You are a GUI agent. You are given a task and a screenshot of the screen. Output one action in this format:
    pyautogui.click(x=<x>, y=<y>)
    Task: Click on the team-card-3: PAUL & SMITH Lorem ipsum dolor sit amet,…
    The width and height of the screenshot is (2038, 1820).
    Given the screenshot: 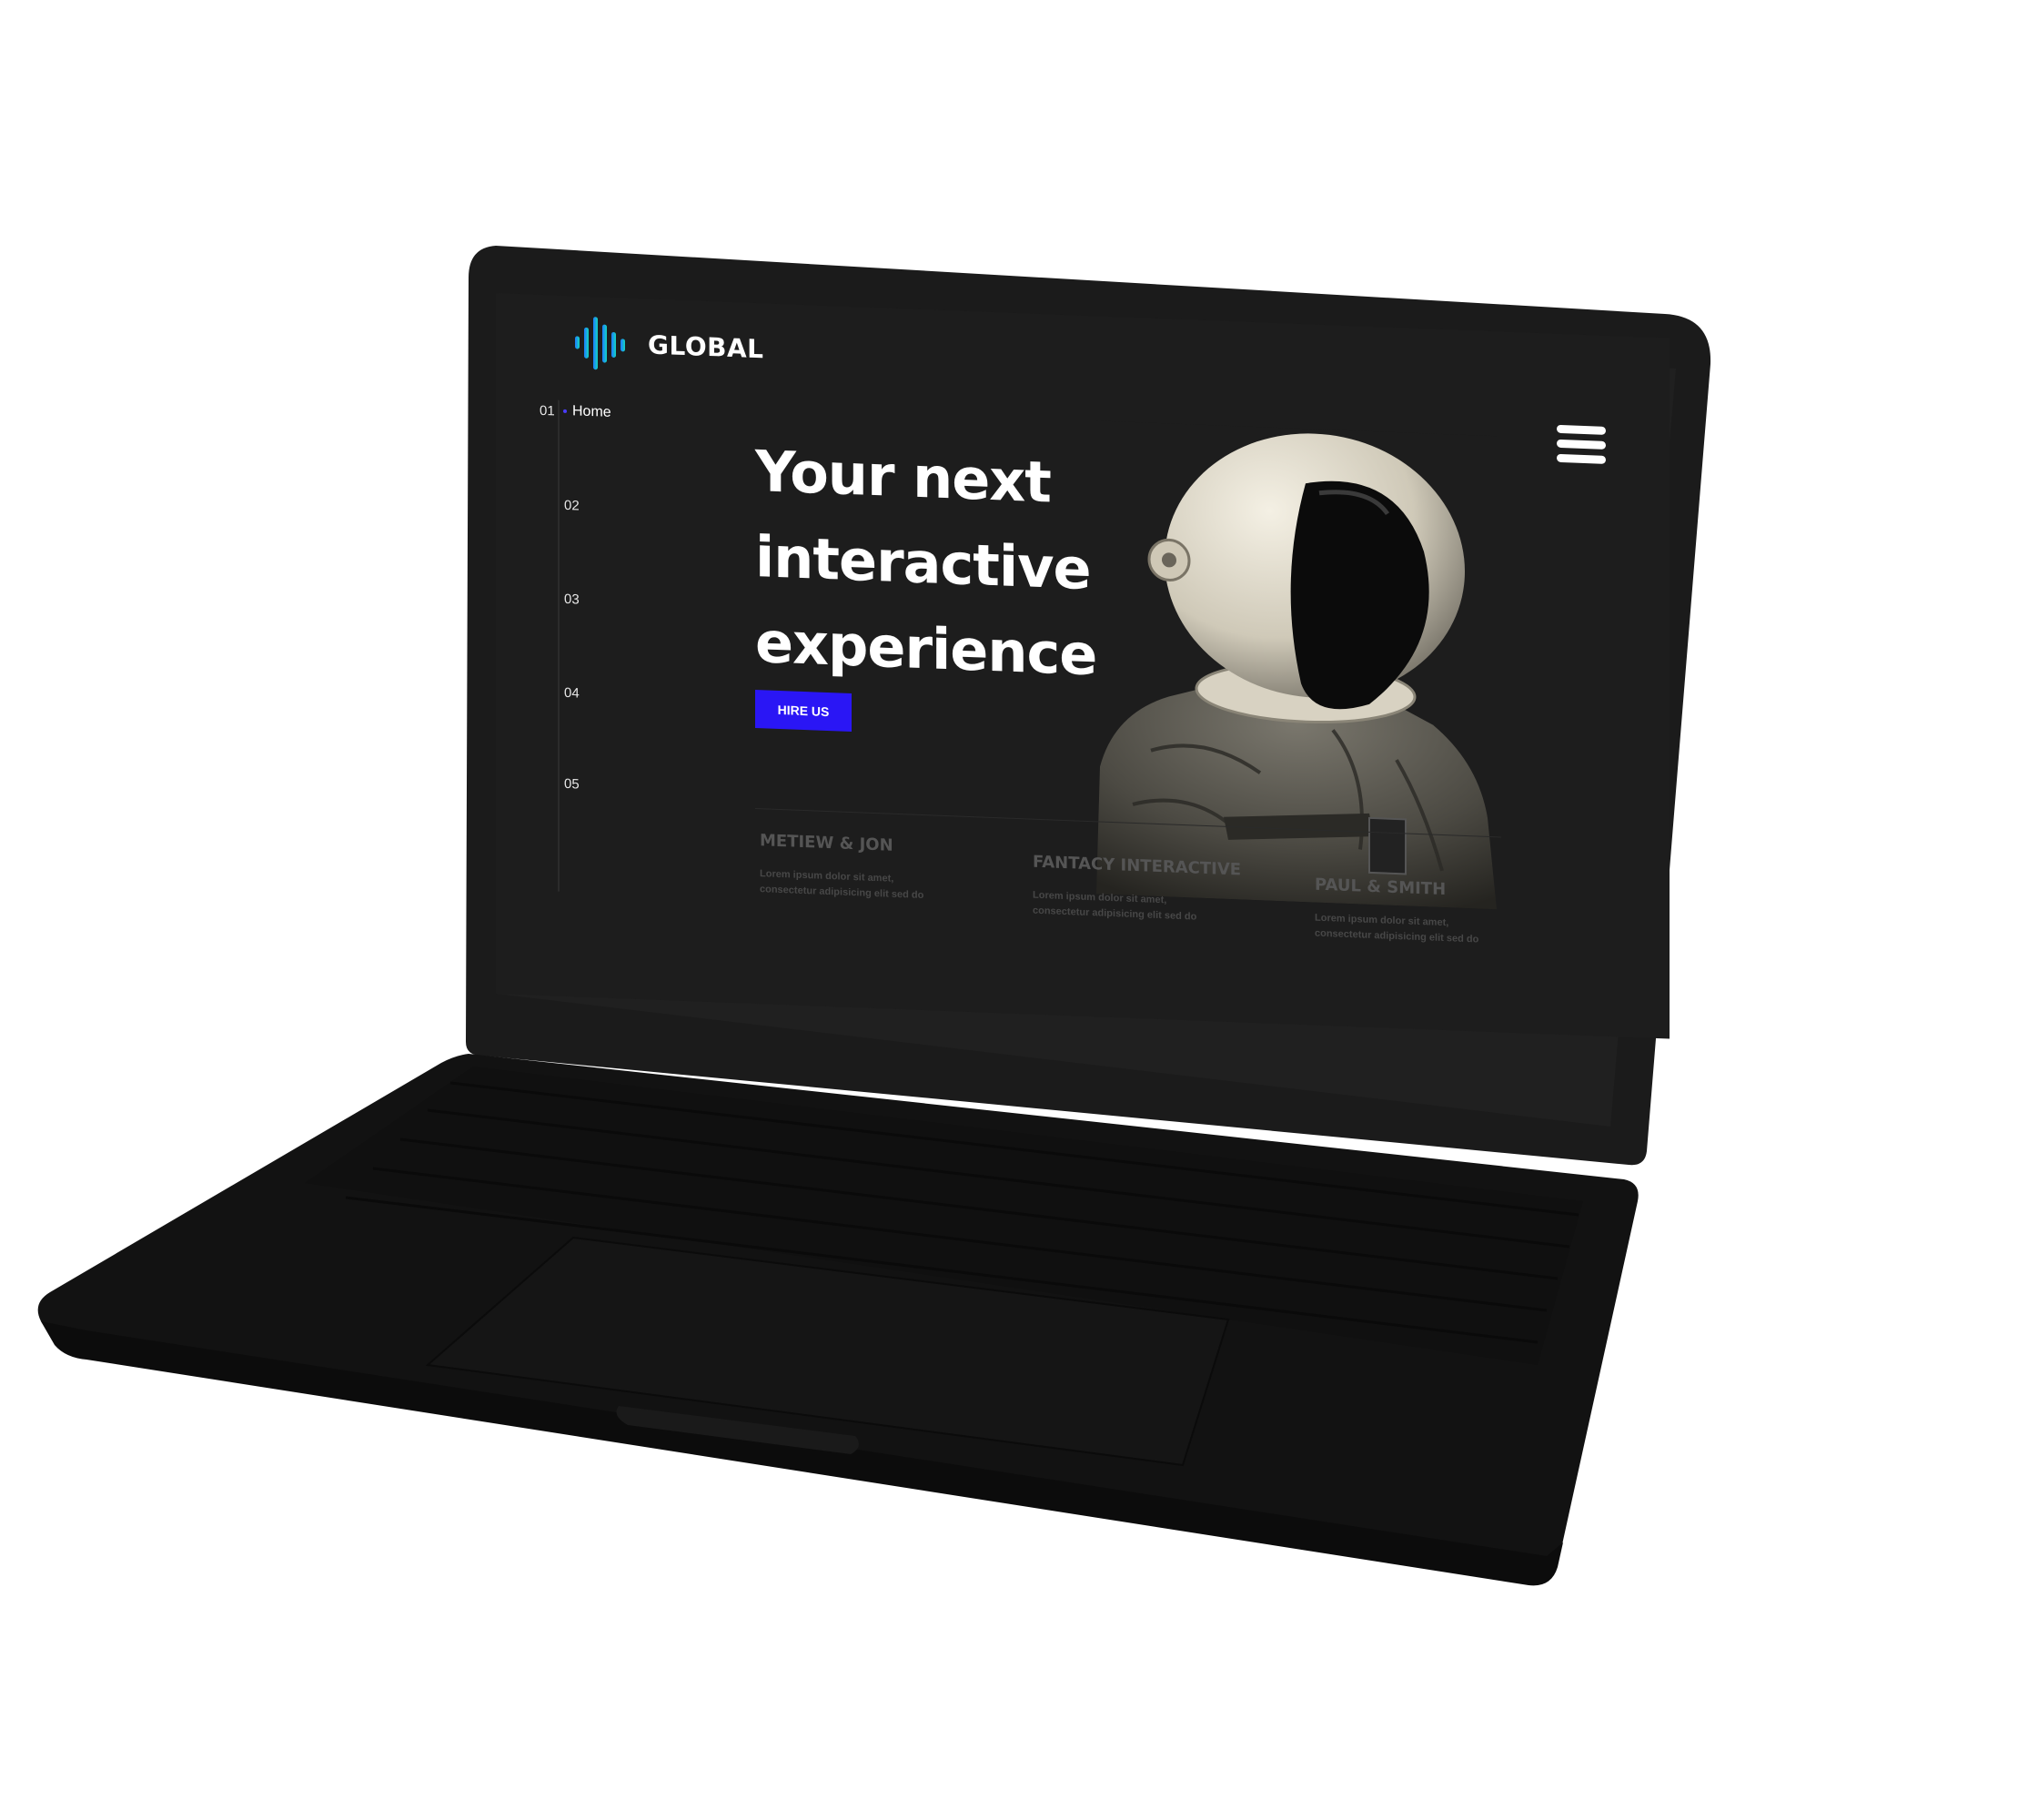 What is the action you would take?
    pyautogui.click(x=1410, y=912)
    